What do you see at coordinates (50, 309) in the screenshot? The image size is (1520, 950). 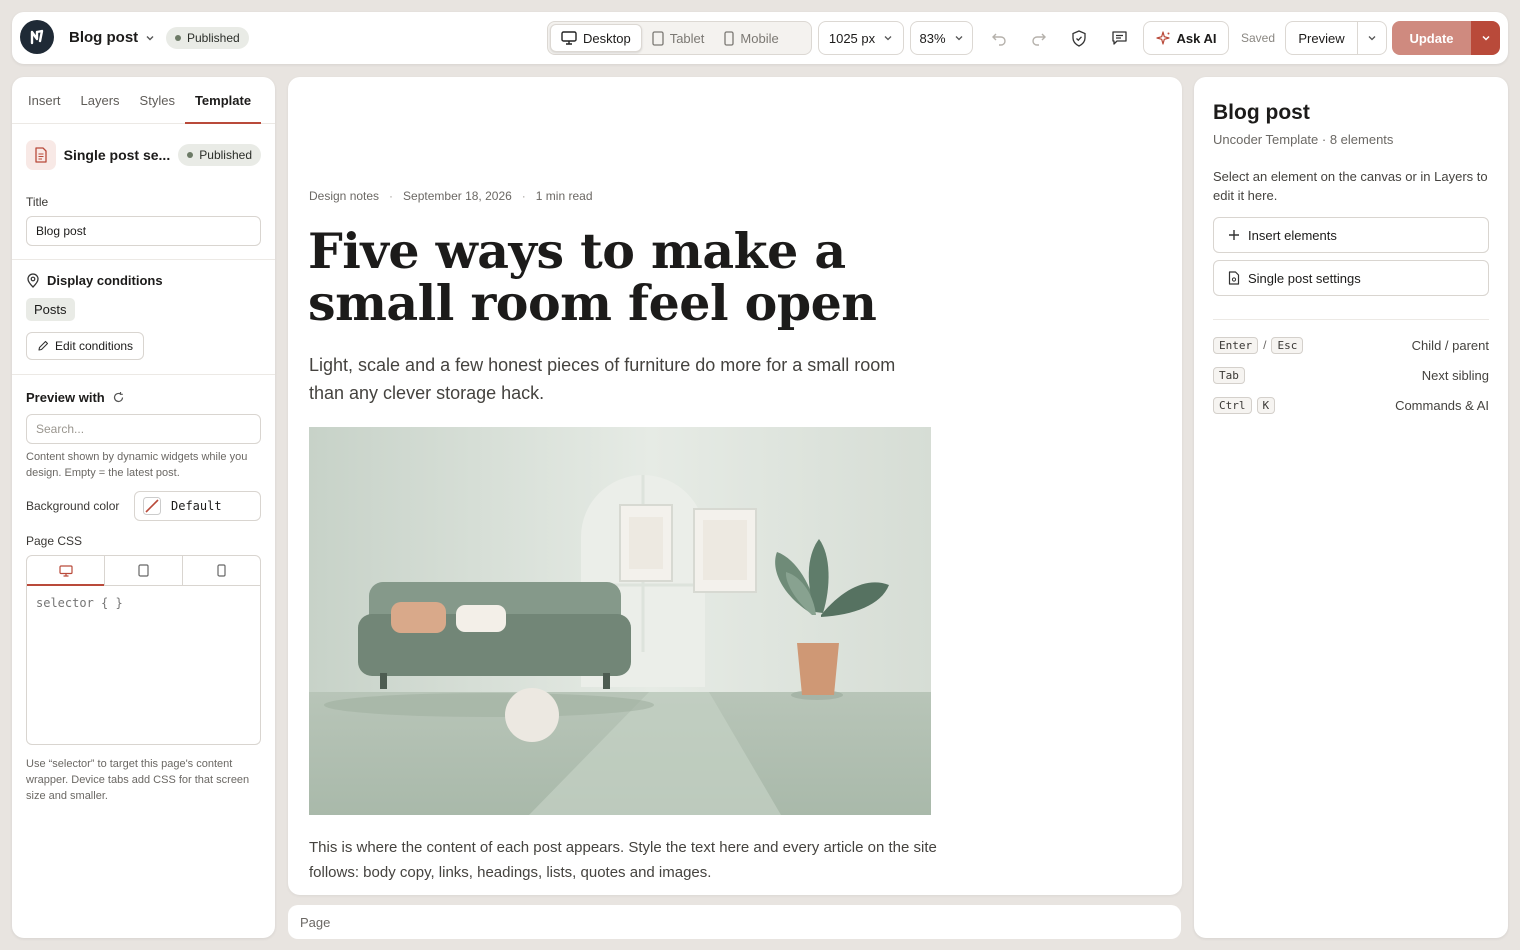 I see `condition-chip-posts: Posts` at bounding box center [50, 309].